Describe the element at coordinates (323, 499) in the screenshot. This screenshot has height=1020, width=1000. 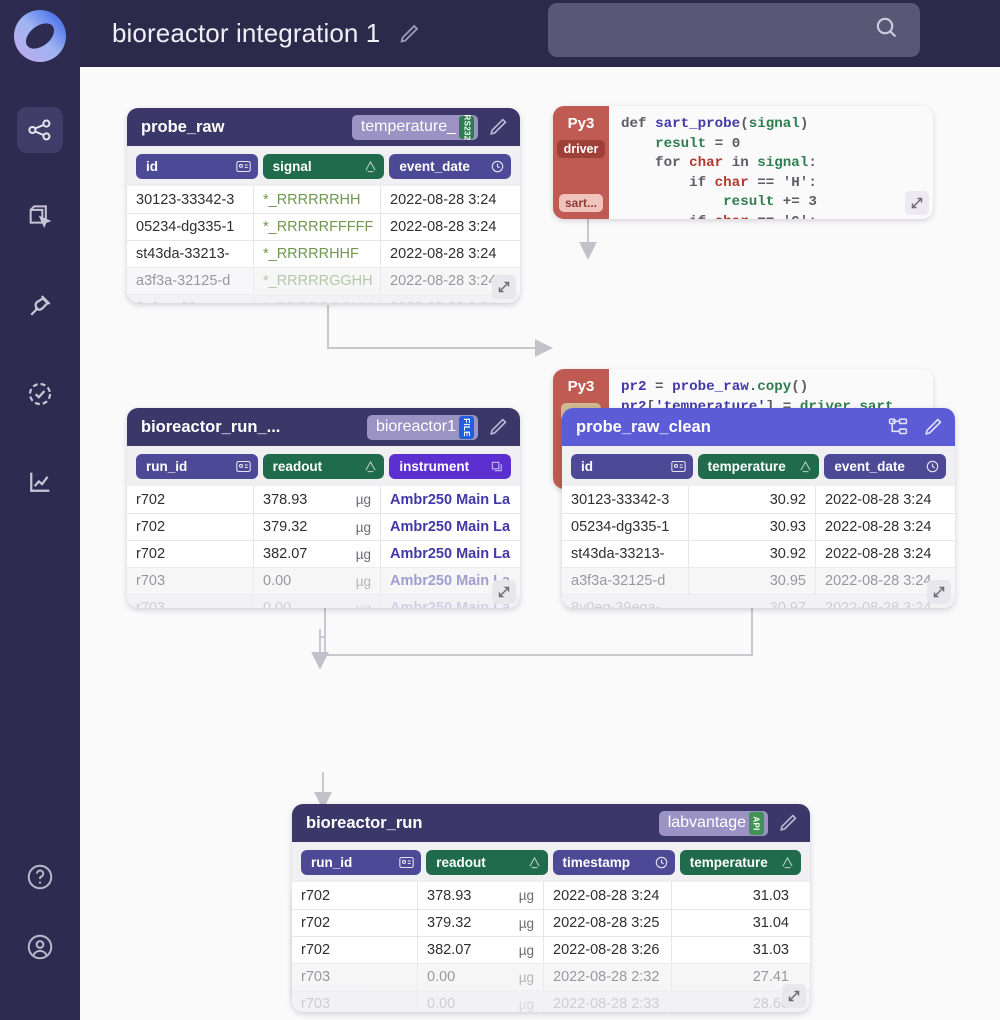
I see `table-row: r702 378.93 µg Ambr250 Main La` at that location.